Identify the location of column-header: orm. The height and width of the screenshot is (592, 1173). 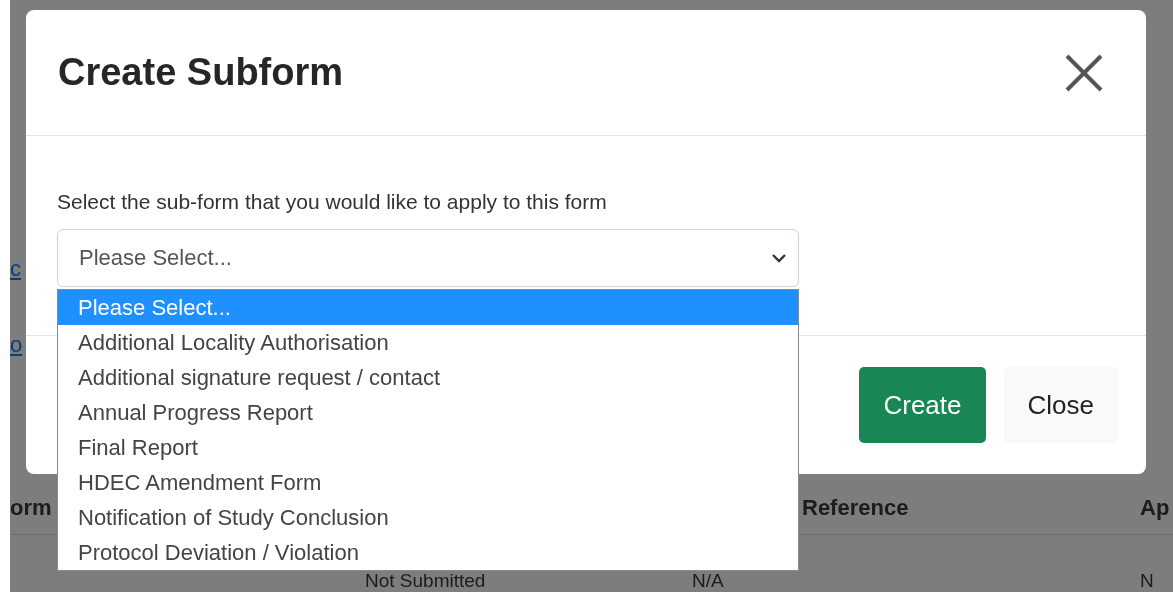
(31, 508).